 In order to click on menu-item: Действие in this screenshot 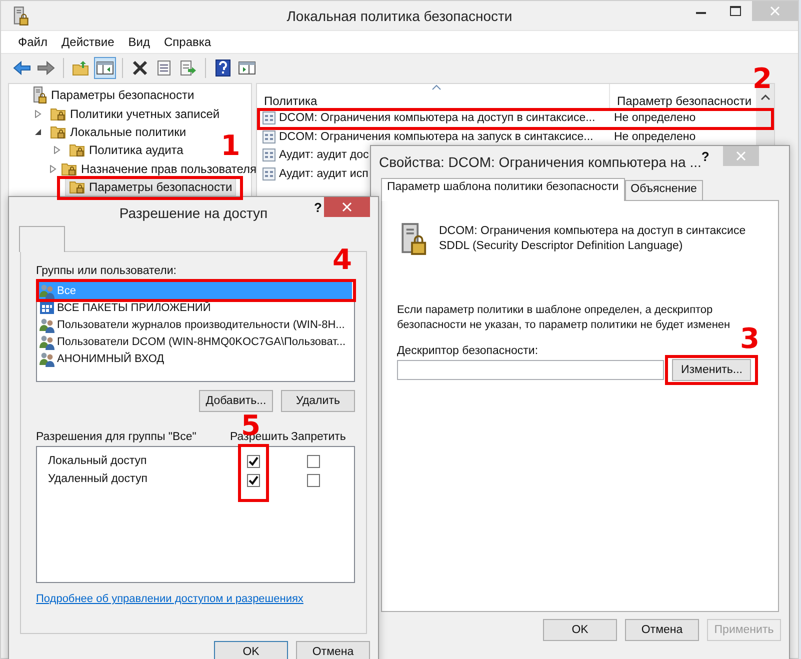, I will do `click(88, 42)`.